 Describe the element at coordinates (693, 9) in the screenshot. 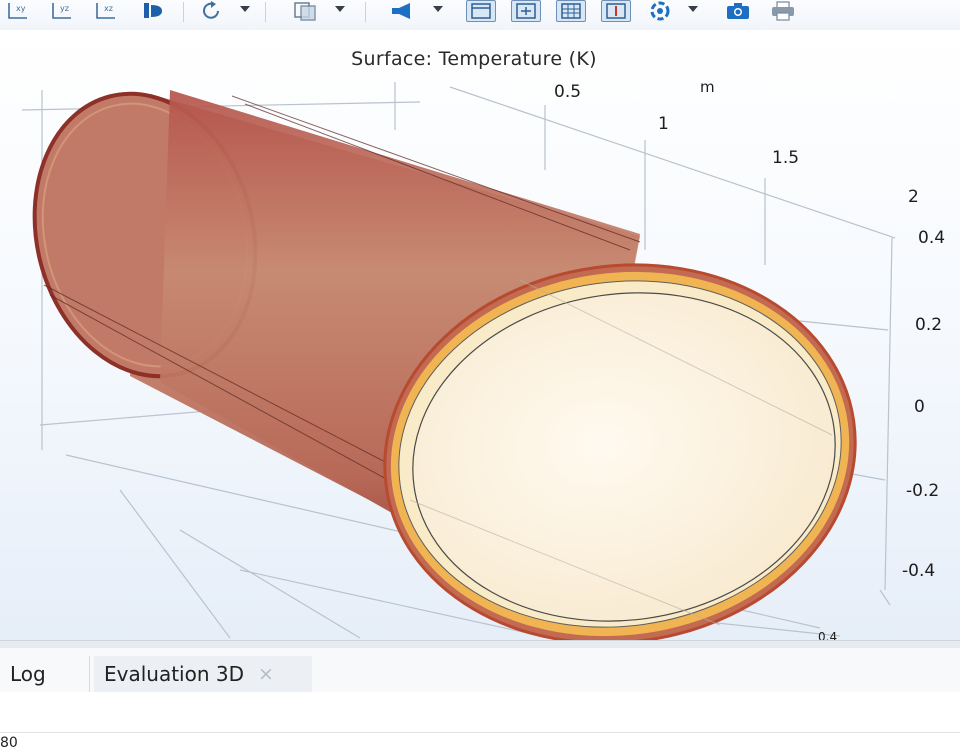

I see `render-dropdown-icon` at that location.